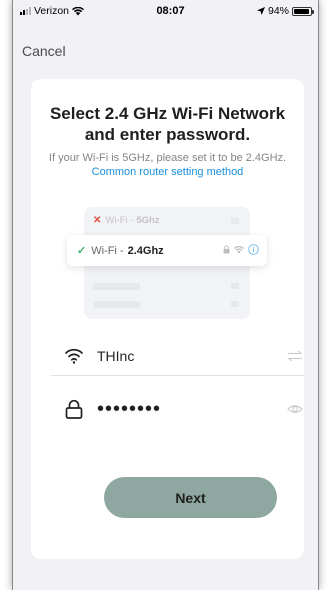 Image resolution: width=331 pixels, height=590 pixels. What do you see at coordinates (116, 355) in the screenshot?
I see `wifi-name-value: THInc` at bounding box center [116, 355].